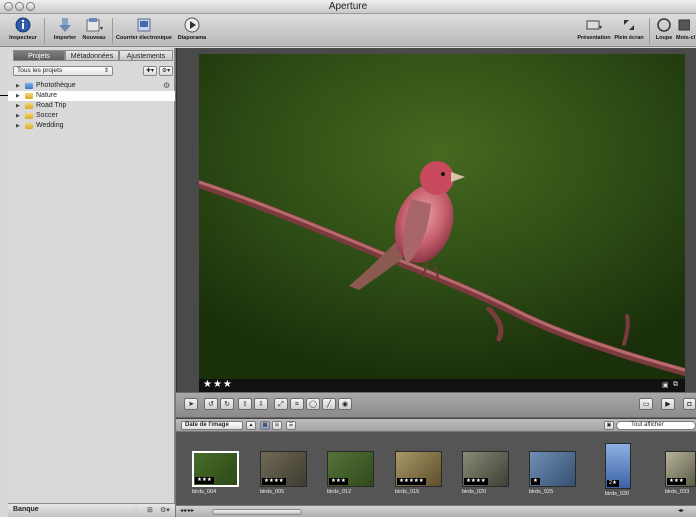 This screenshot has width=696, height=517. Describe the element at coordinates (345, 404) in the screenshot. I see `red-eye-tool: ◉` at that location.